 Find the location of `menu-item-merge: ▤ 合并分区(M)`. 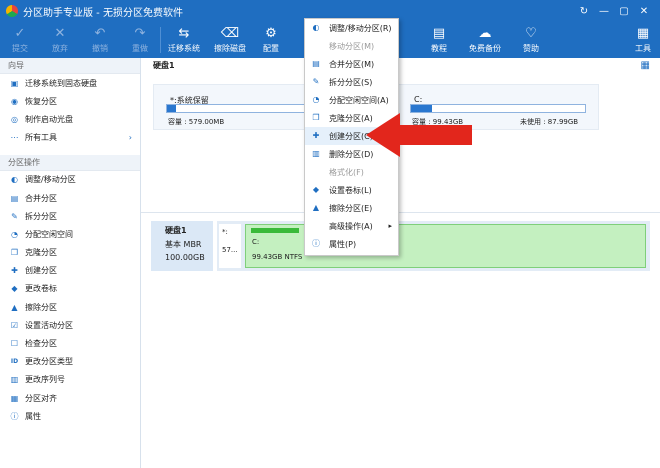

menu-item-merge: ▤ 合并分区(M) is located at coordinates (351, 64).